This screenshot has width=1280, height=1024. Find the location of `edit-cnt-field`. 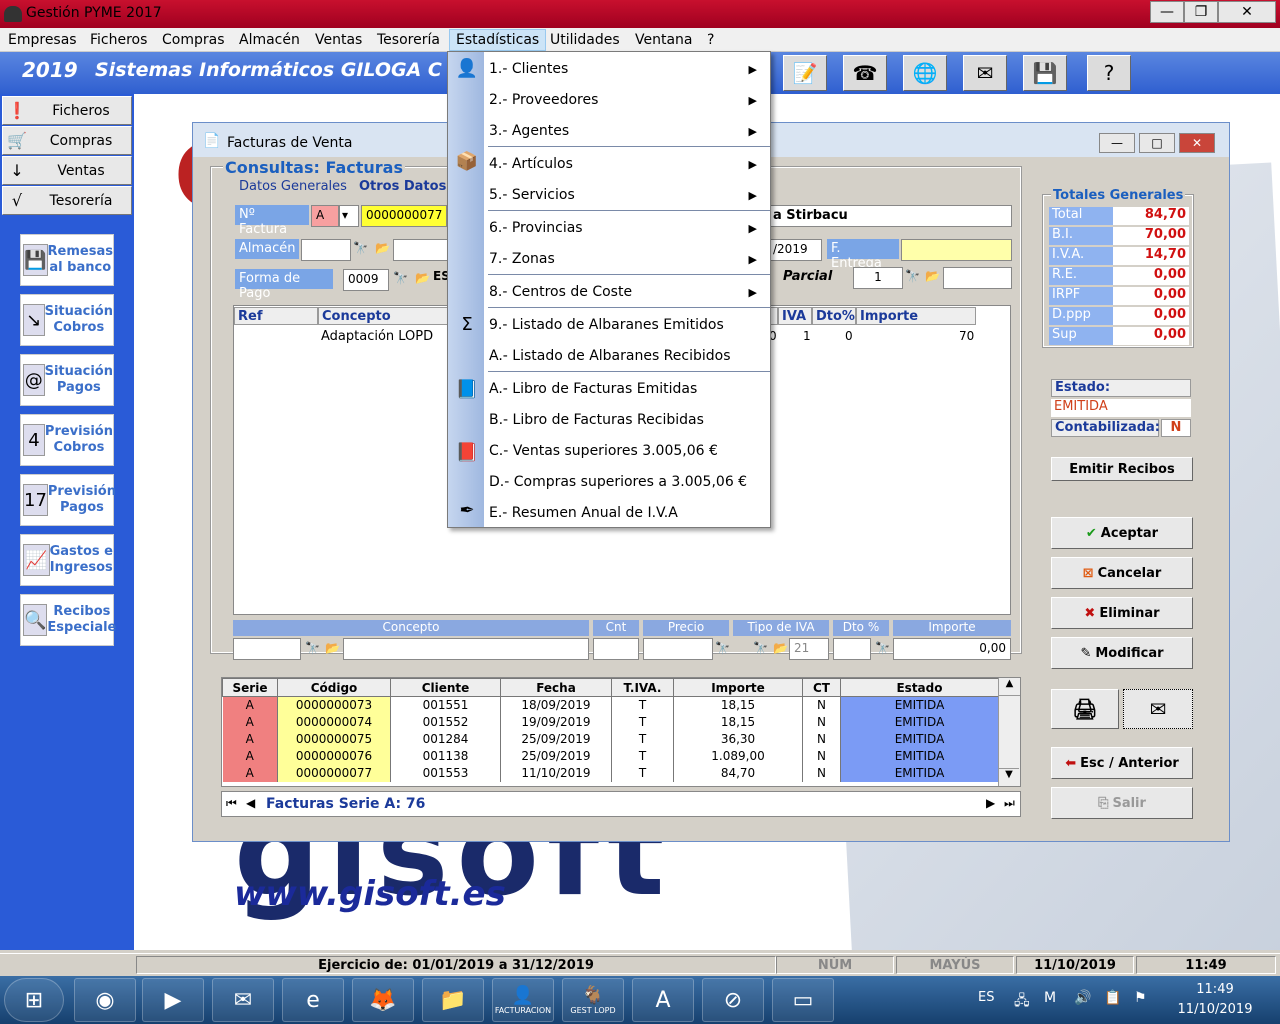

edit-cnt-field is located at coordinates (616, 649).